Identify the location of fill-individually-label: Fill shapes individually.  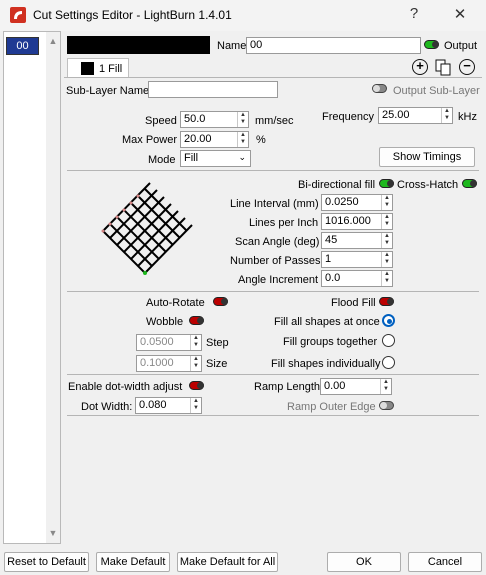
(326, 364).